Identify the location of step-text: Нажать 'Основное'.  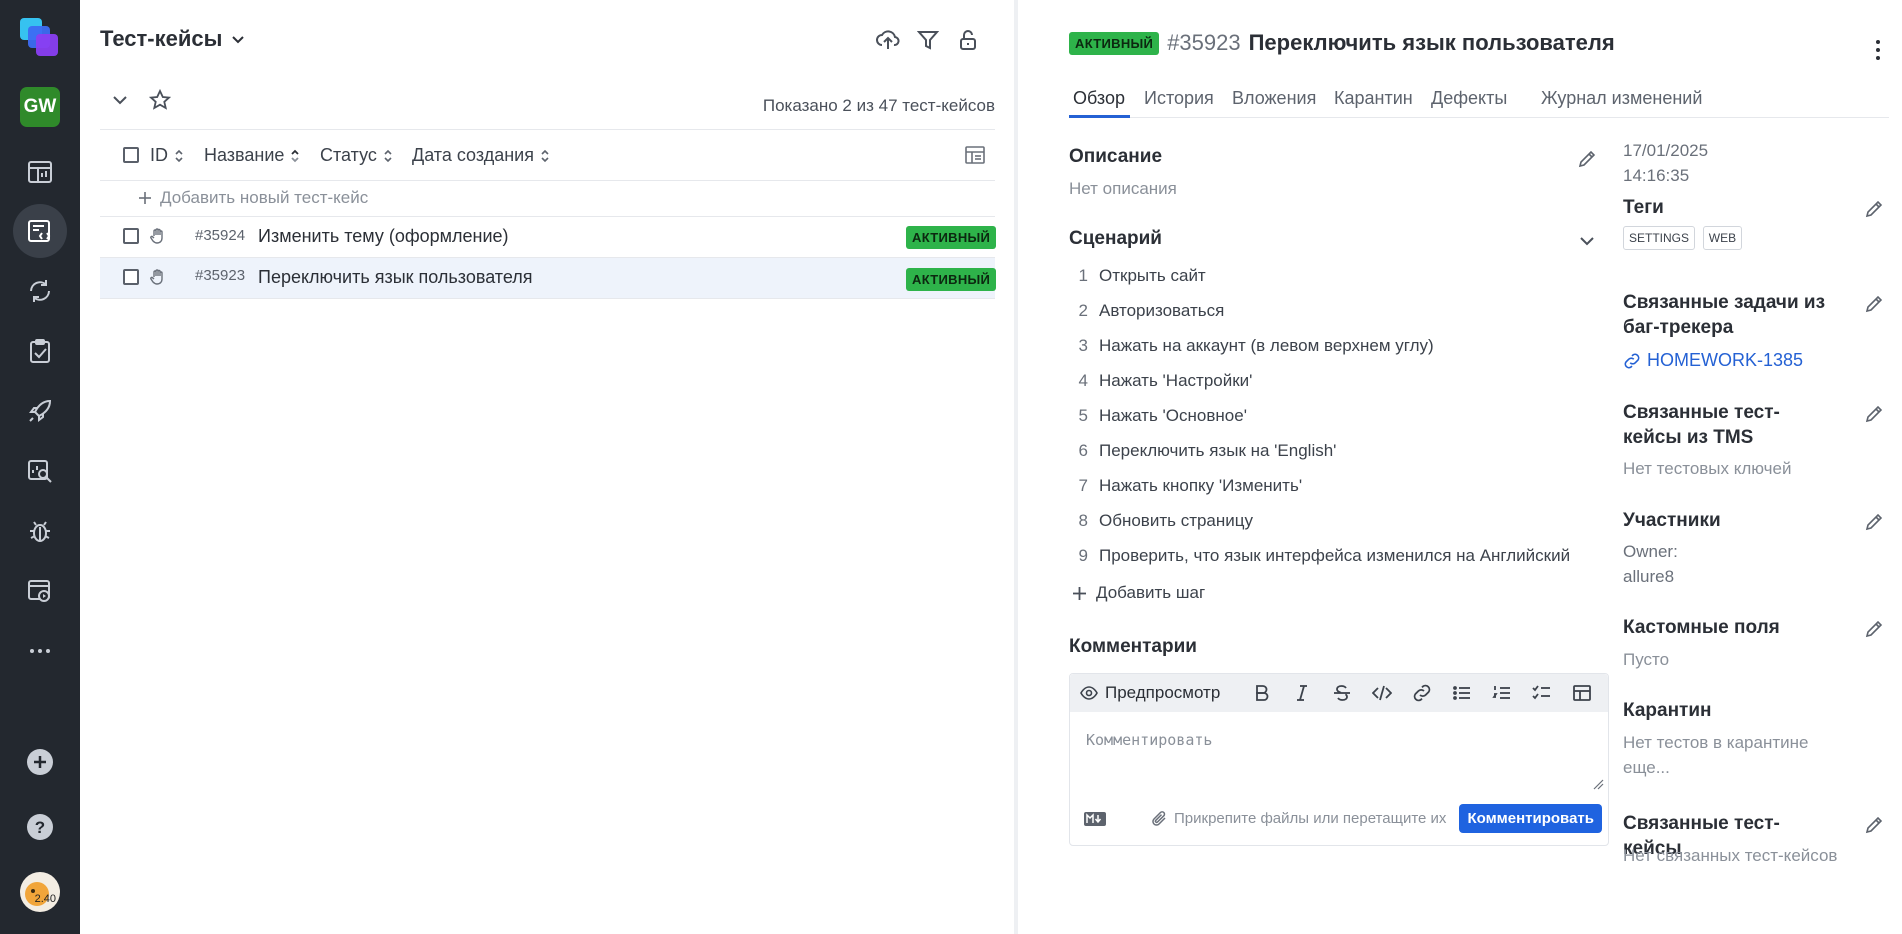
(1173, 416).